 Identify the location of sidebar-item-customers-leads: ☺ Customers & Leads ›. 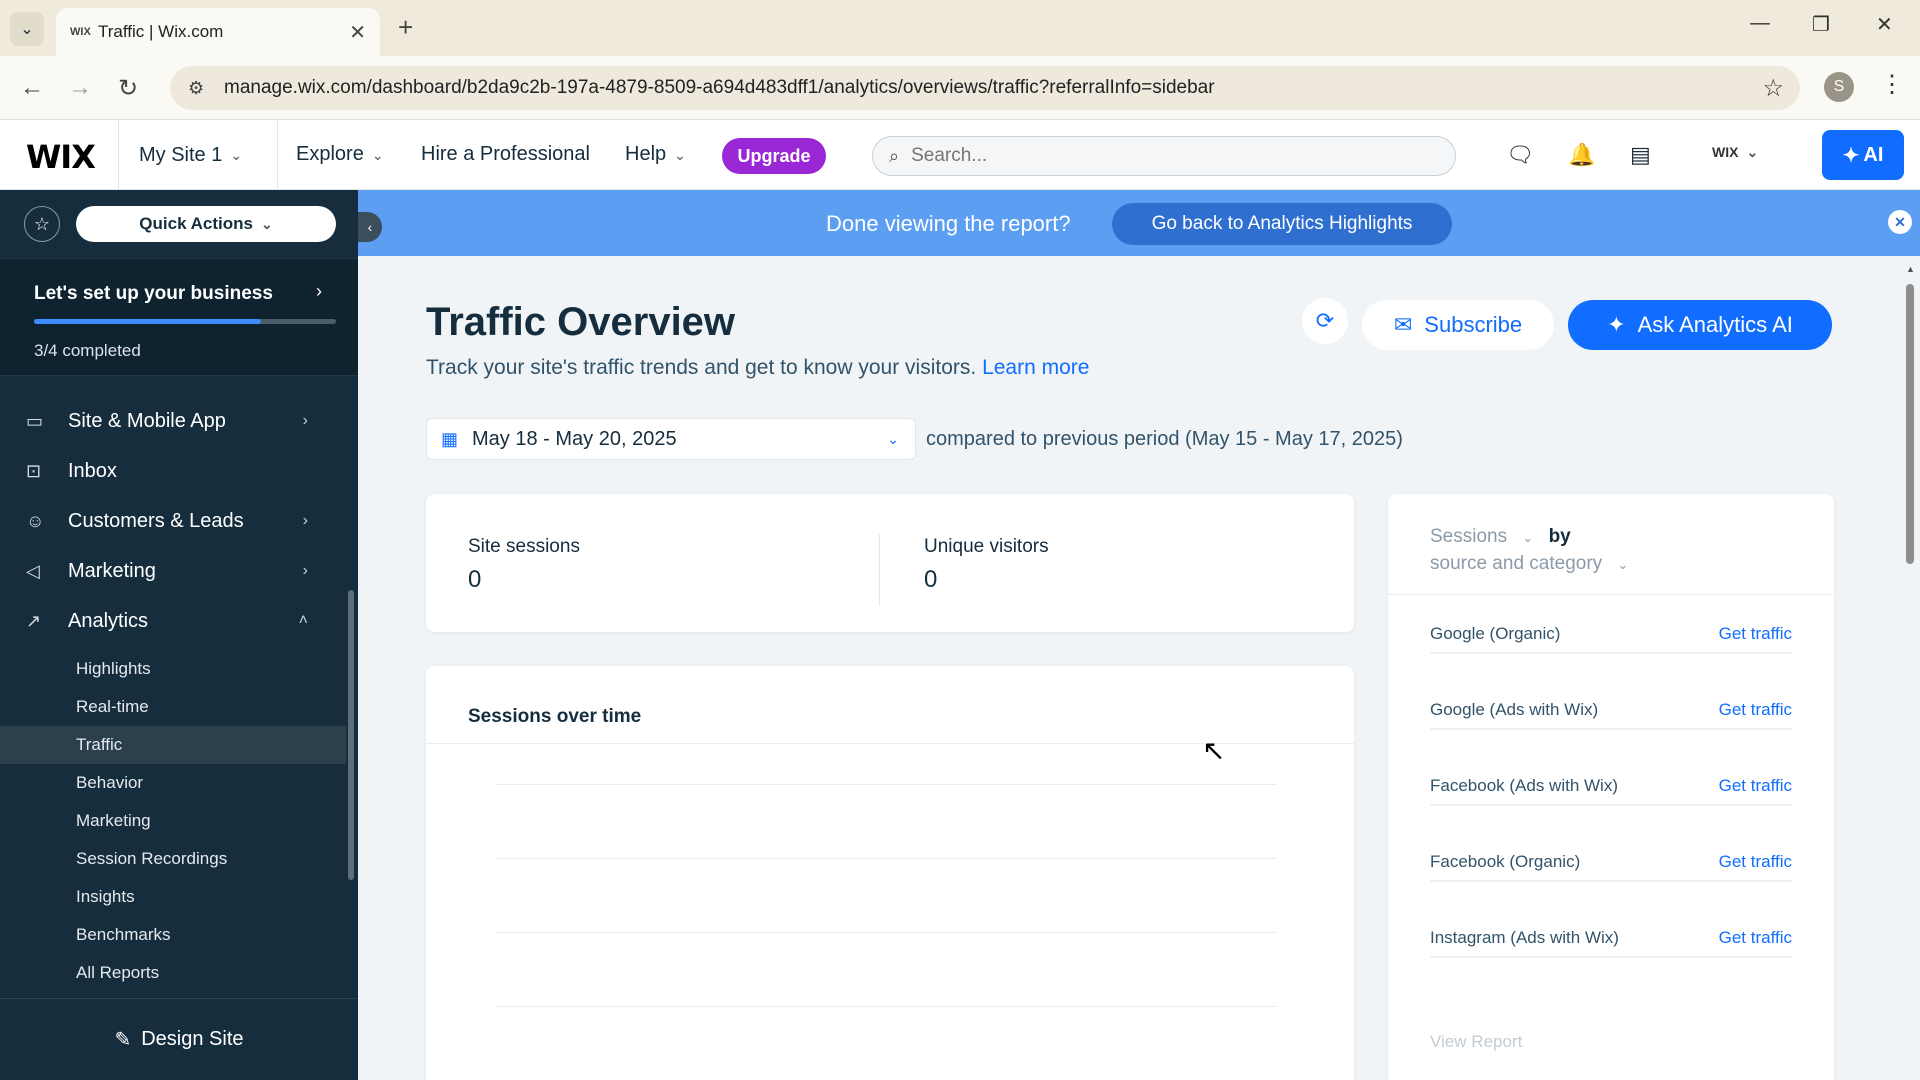
(173, 521).